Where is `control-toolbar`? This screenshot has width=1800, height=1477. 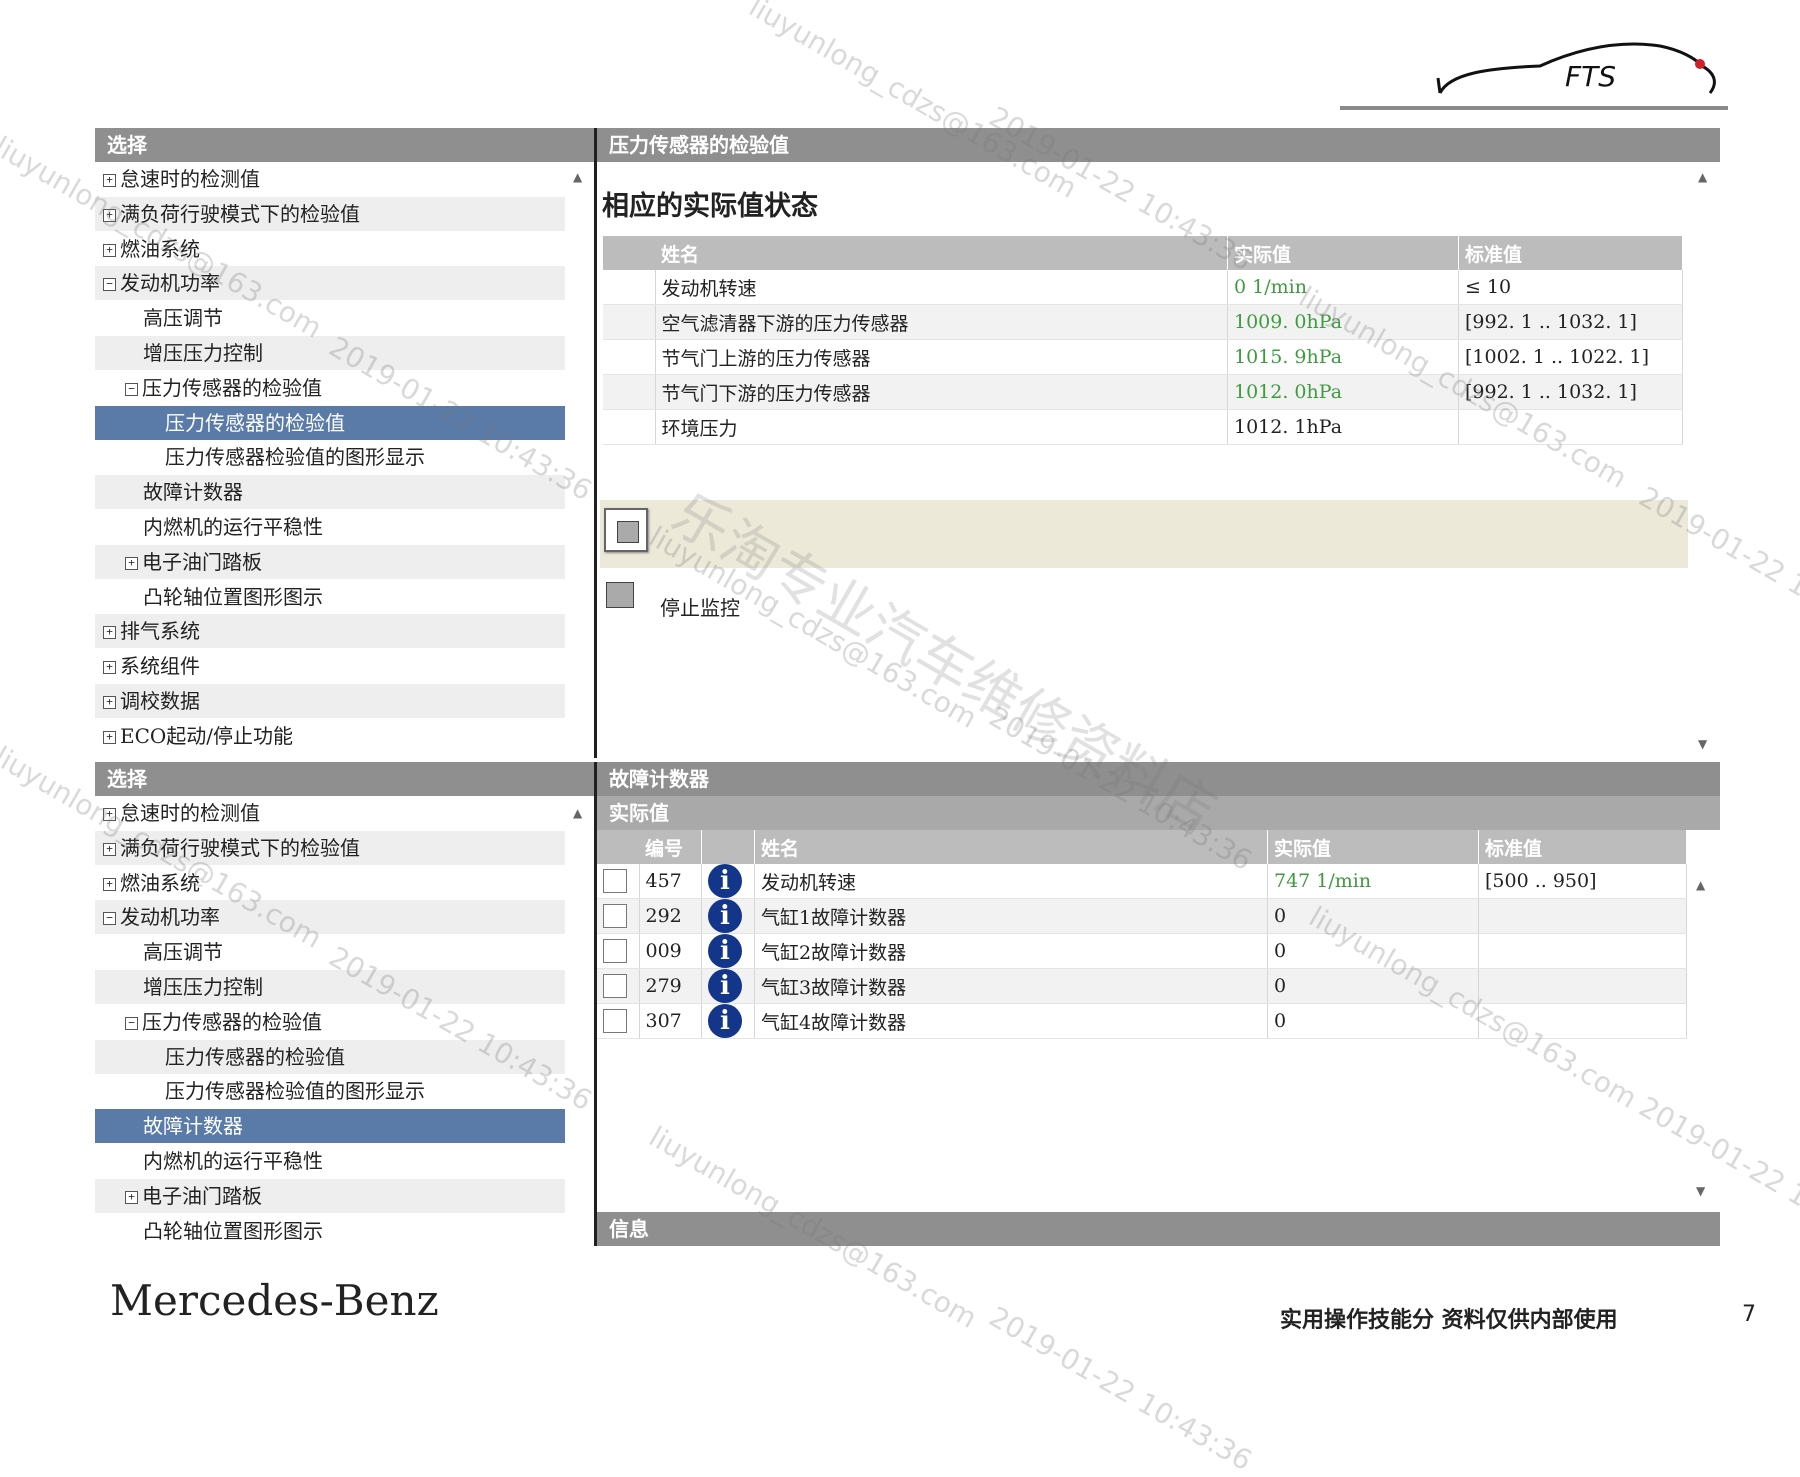
control-toolbar is located at coordinates (1144, 534).